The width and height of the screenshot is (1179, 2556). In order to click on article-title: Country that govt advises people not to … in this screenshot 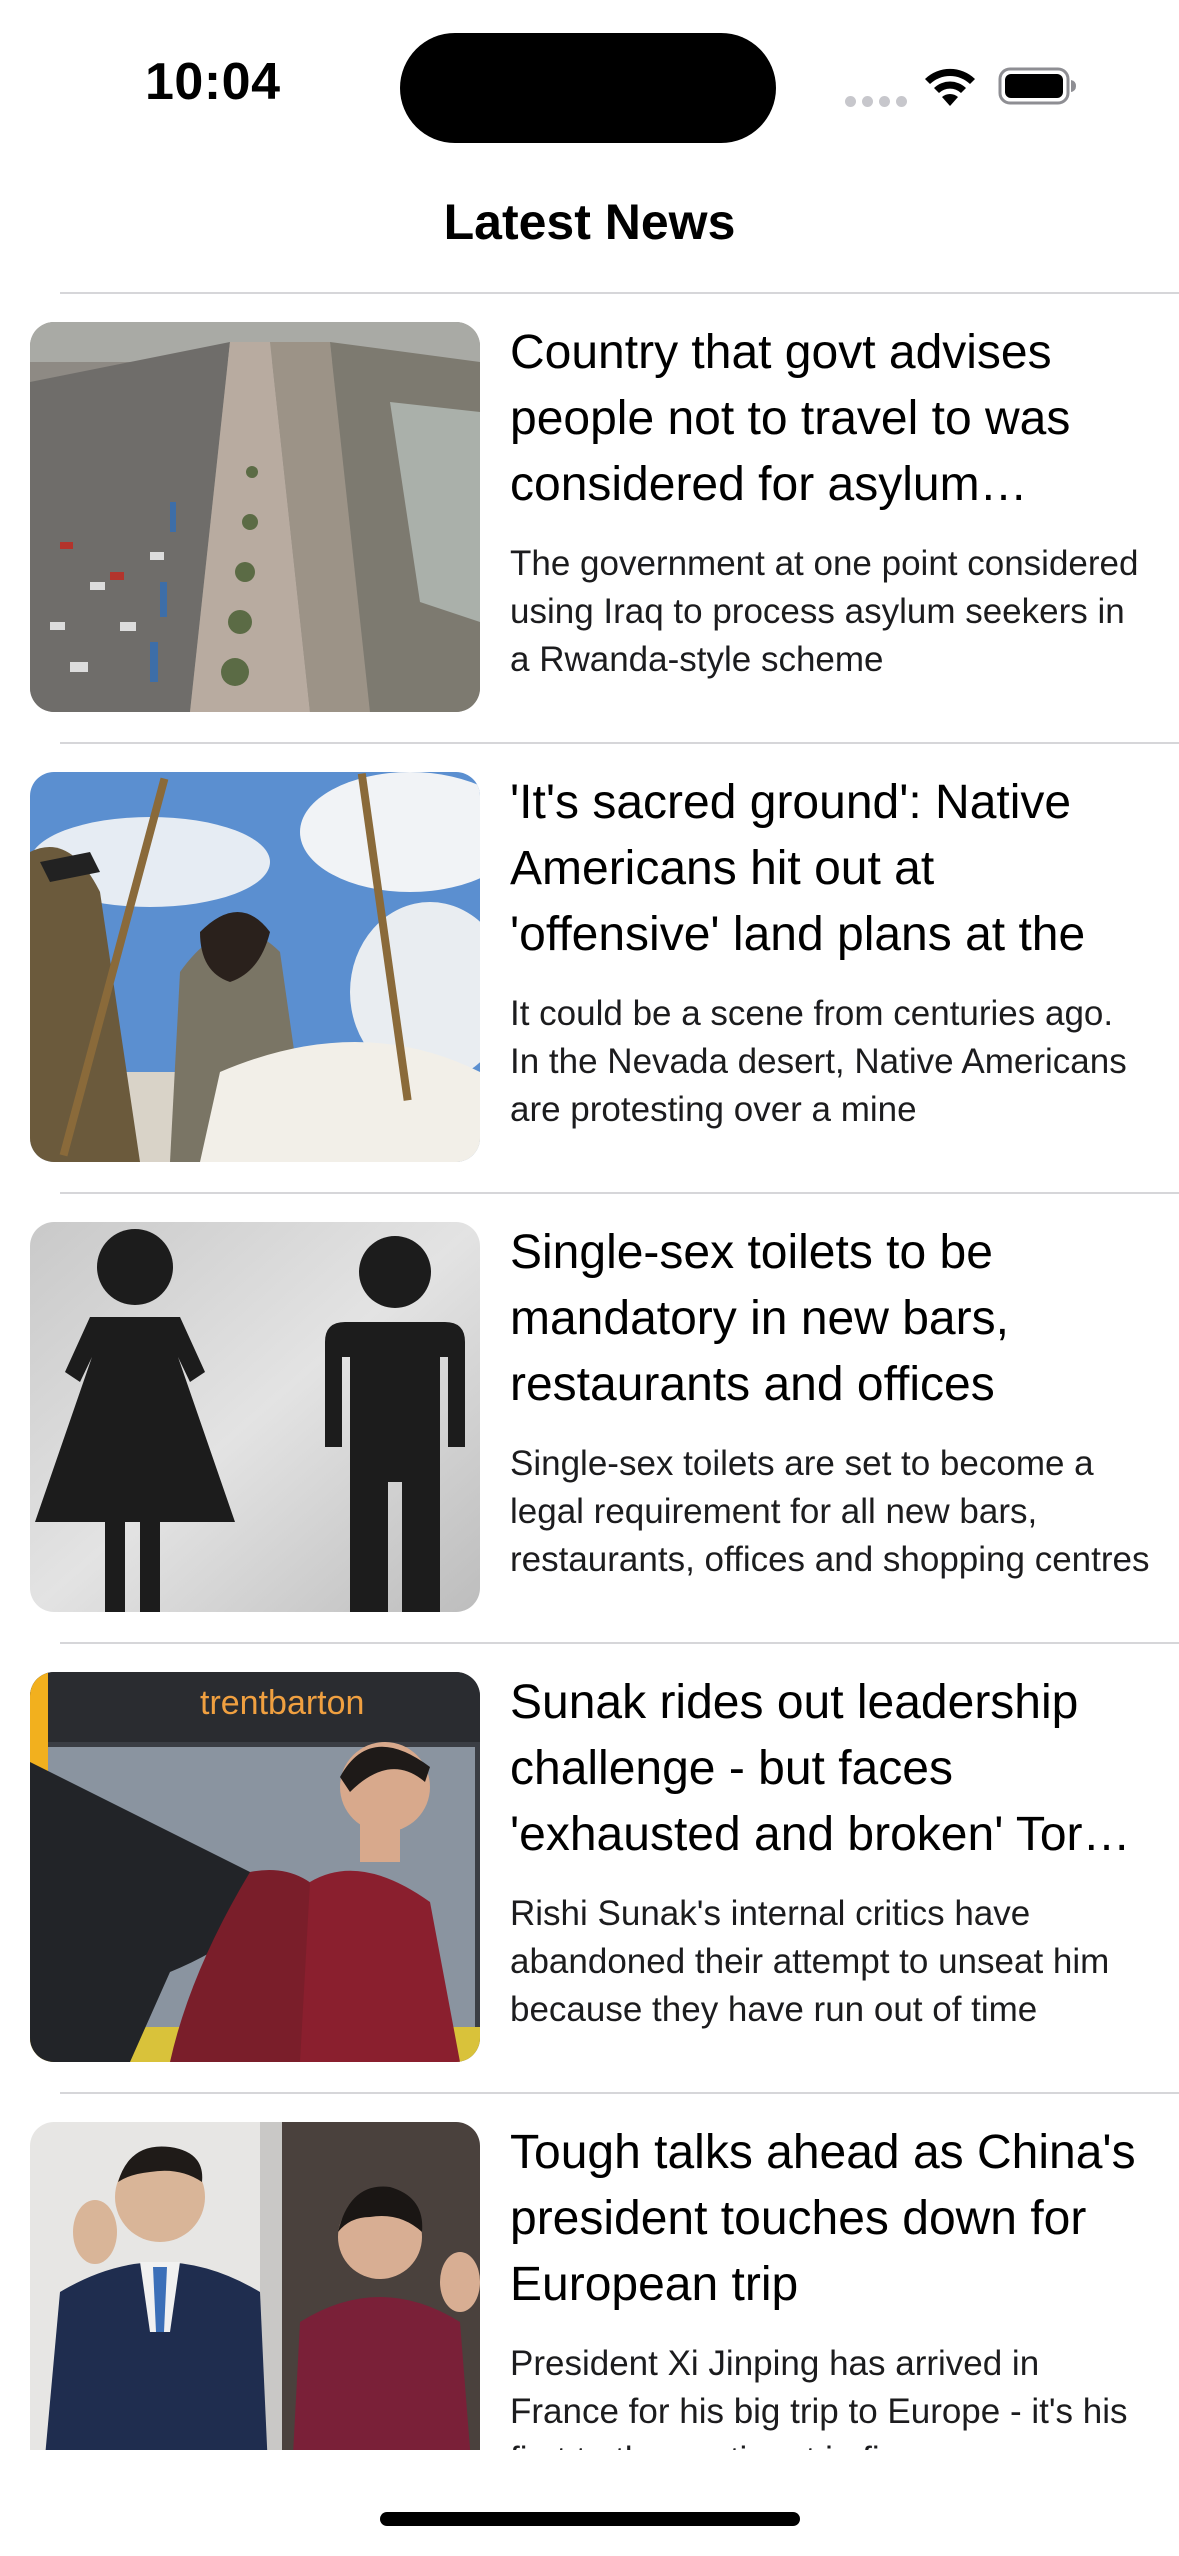, I will do `click(790, 418)`.